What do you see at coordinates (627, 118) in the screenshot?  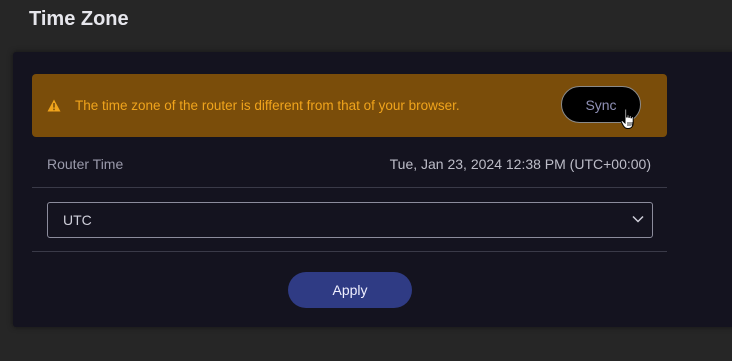 I see `hand-cursor-icon` at bounding box center [627, 118].